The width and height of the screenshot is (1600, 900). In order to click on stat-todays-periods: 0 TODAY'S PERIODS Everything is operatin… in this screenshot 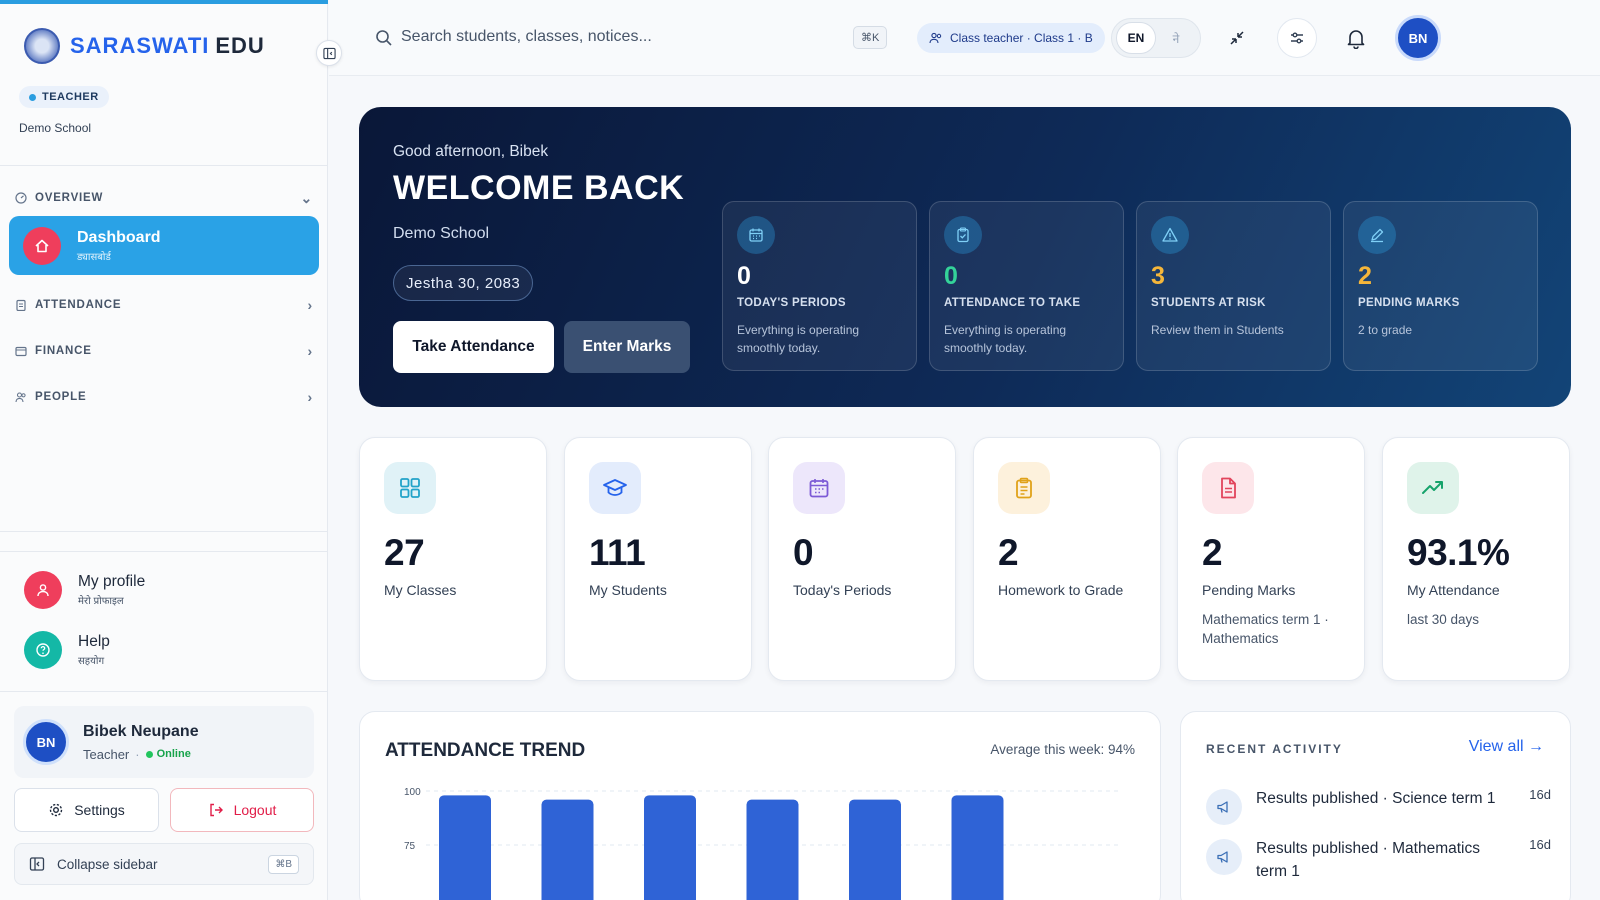, I will do `click(819, 286)`.